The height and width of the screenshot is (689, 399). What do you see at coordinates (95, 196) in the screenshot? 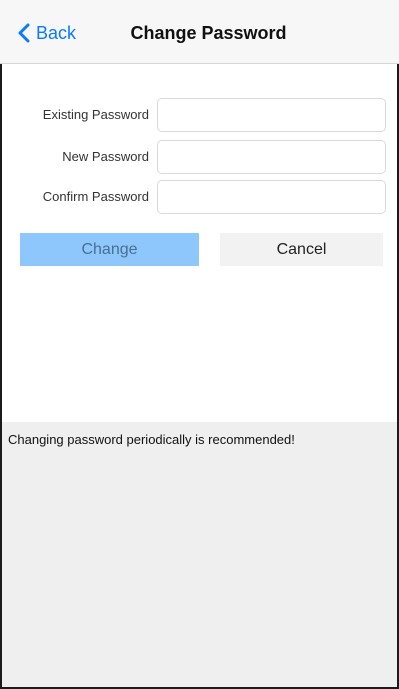
I see `confirm-password-label: Confirm Password` at bounding box center [95, 196].